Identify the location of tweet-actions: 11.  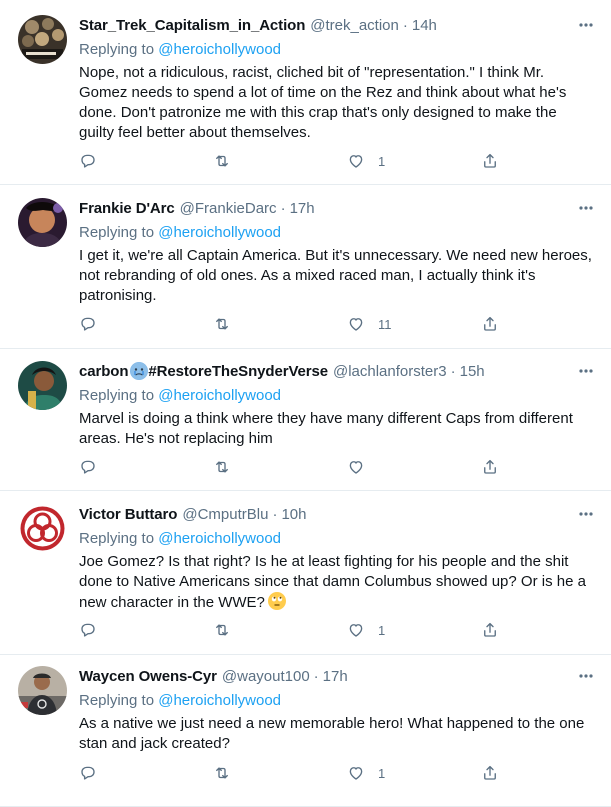
(299, 325).